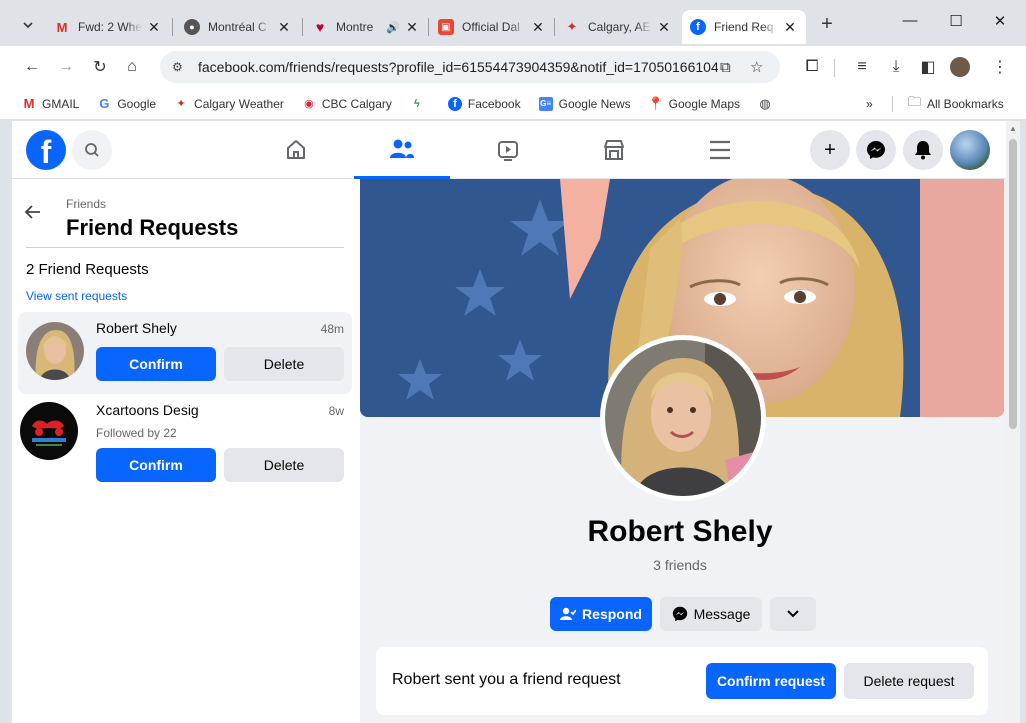 This screenshot has width=1026, height=723. What do you see at coordinates (484, 103) in the screenshot?
I see `bookmark-facebook: f Facebook` at bounding box center [484, 103].